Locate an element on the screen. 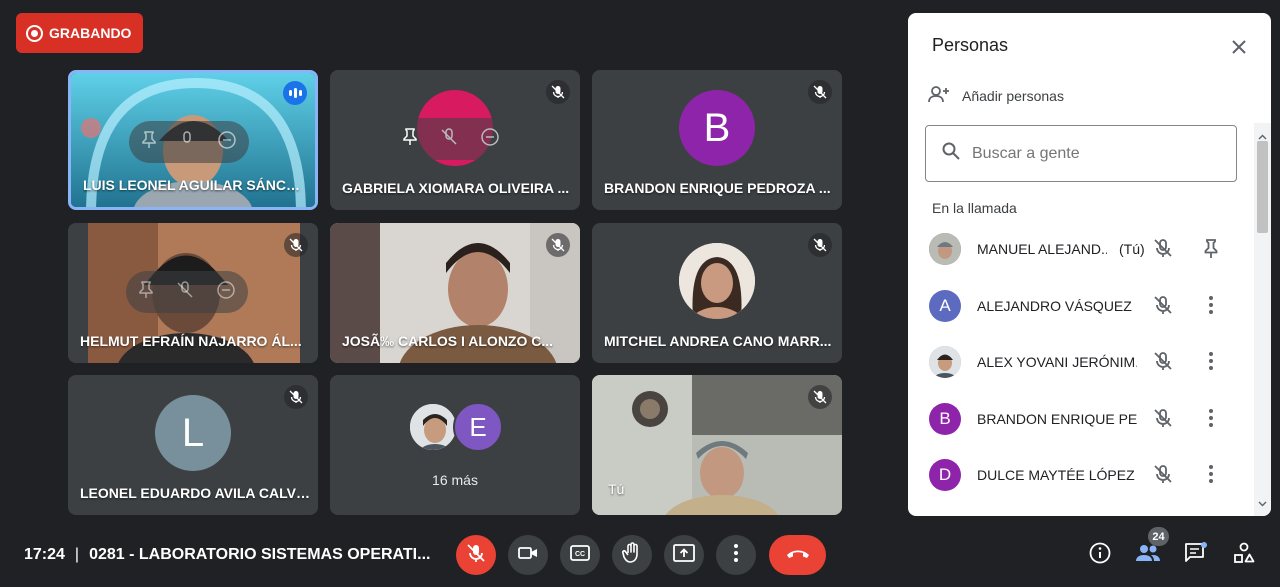  participant-avatar: L is located at coordinates (193, 433).